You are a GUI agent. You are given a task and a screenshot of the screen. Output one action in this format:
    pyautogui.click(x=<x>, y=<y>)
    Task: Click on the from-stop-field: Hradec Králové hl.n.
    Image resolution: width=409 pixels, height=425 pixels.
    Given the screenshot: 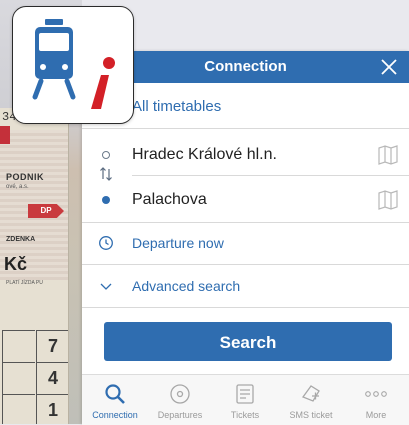 What is the action you would take?
    pyautogui.click(x=245, y=155)
    